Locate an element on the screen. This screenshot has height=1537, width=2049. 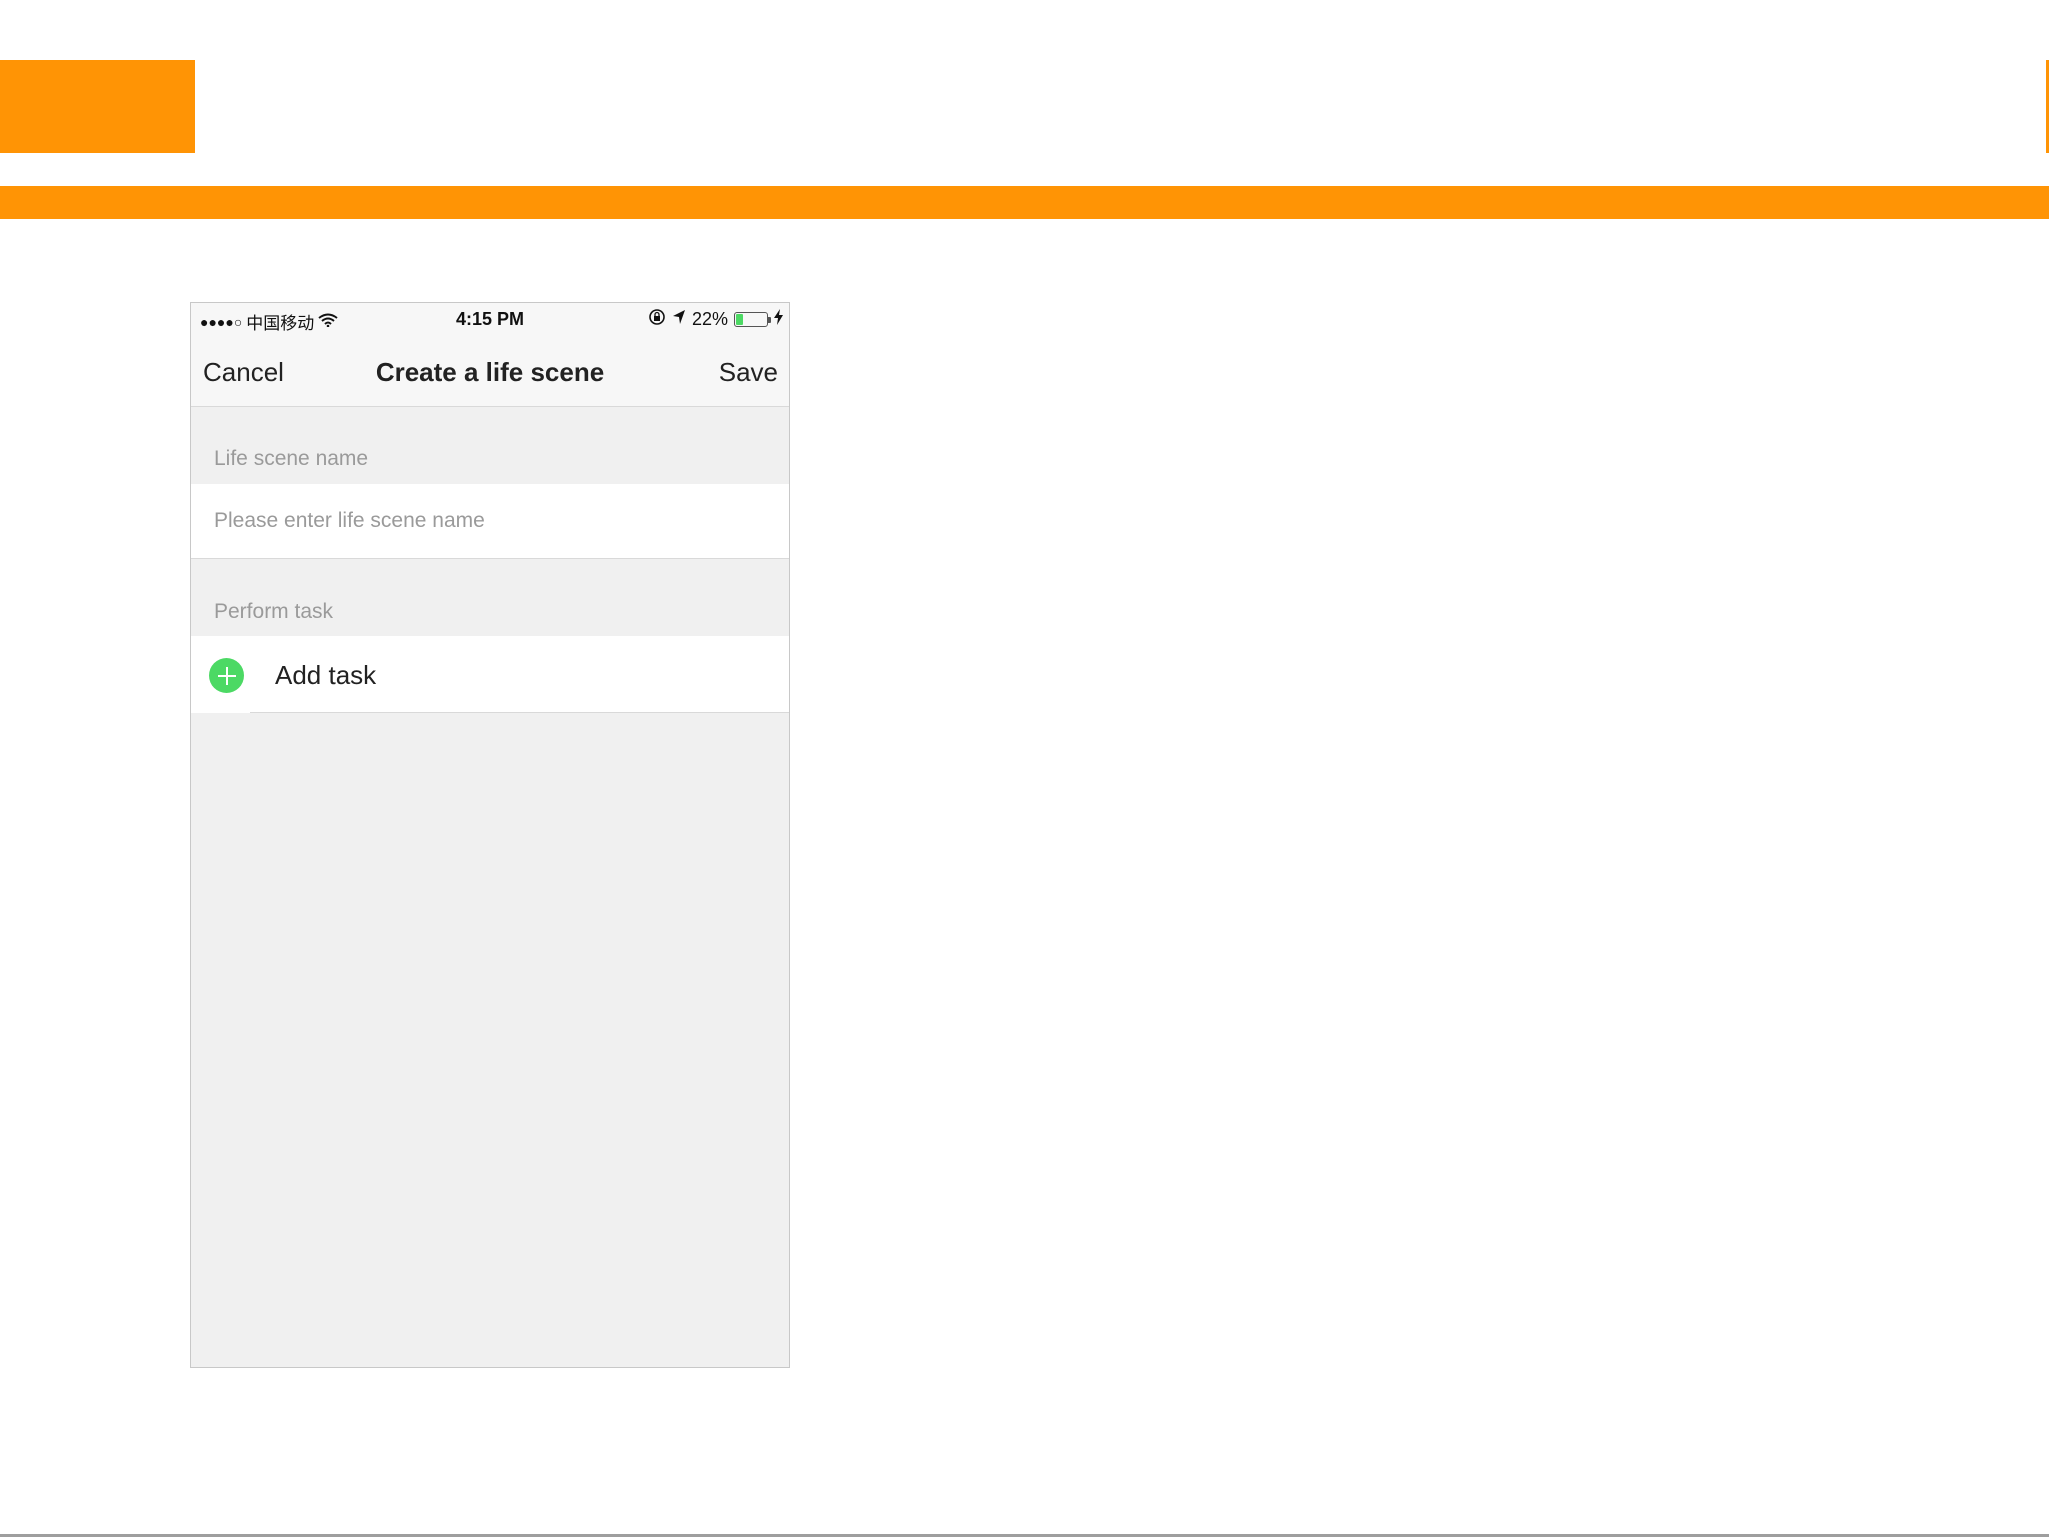
life-scene-name-label: Life scene name is located at coordinates (291, 458).